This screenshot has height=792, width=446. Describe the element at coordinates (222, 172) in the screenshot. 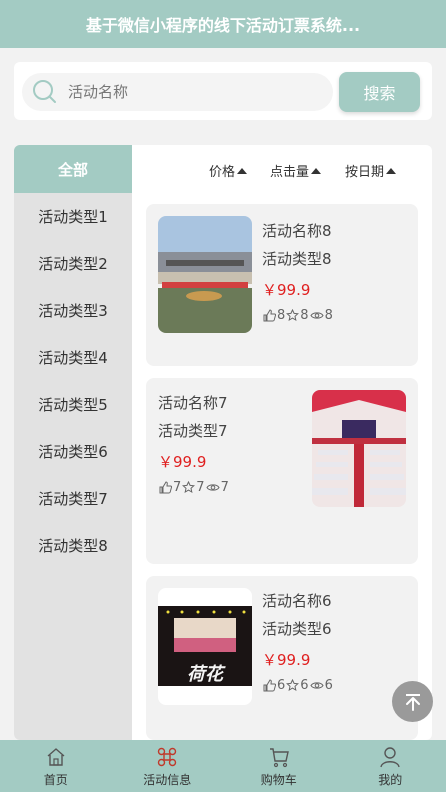

I see `sort-price-label: 价格` at that location.